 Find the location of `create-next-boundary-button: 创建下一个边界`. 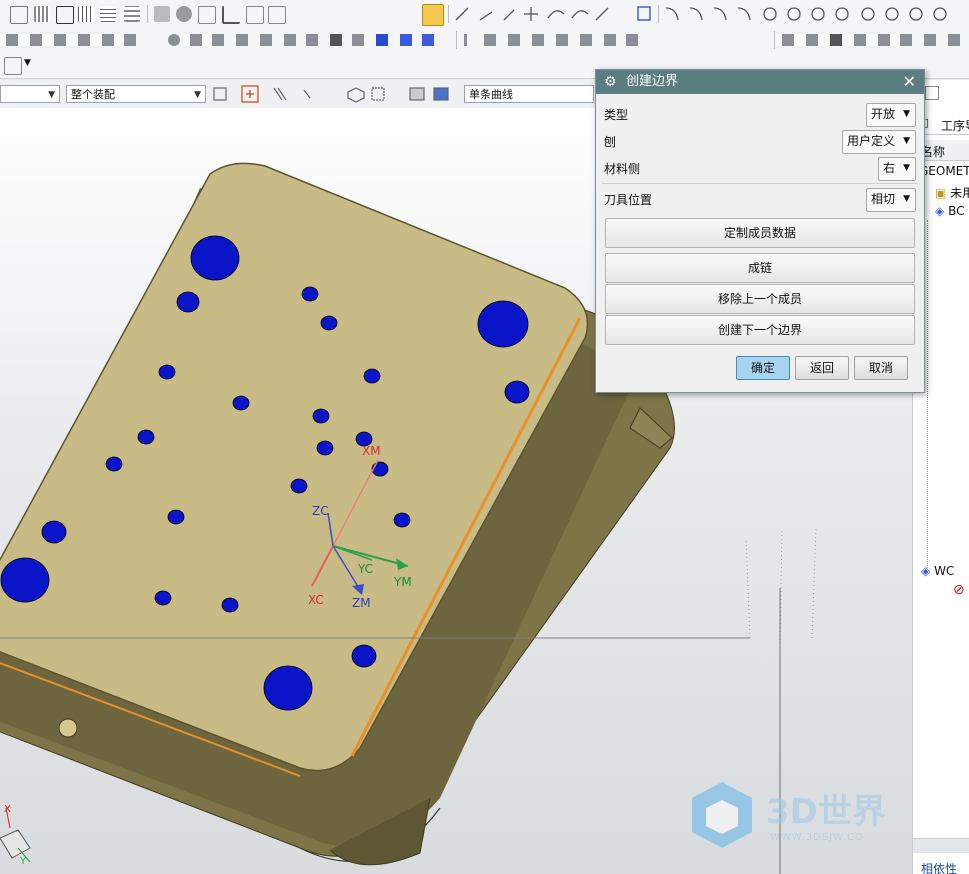

create-next-boundary-button: 创建下一个边界 is located at coordinates (760, 330).